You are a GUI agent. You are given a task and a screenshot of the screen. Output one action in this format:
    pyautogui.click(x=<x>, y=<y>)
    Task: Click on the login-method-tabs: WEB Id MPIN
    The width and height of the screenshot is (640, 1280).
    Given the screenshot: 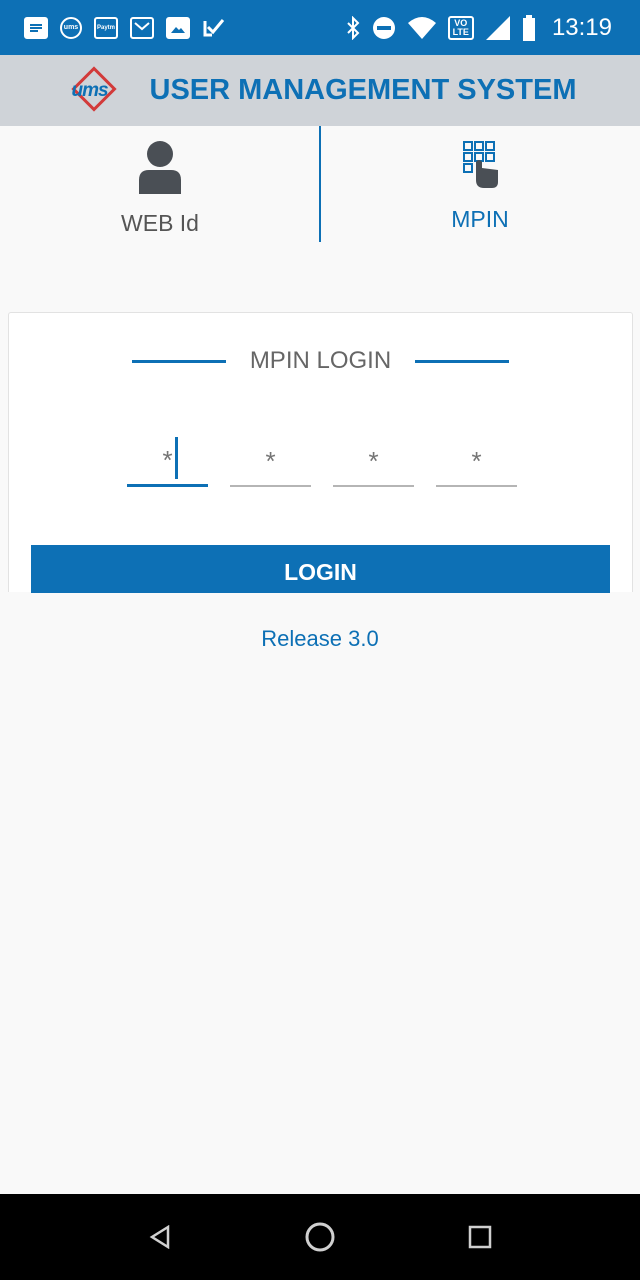 What is the action you would take?
    pyautogui.click(x=320, y=185)
    